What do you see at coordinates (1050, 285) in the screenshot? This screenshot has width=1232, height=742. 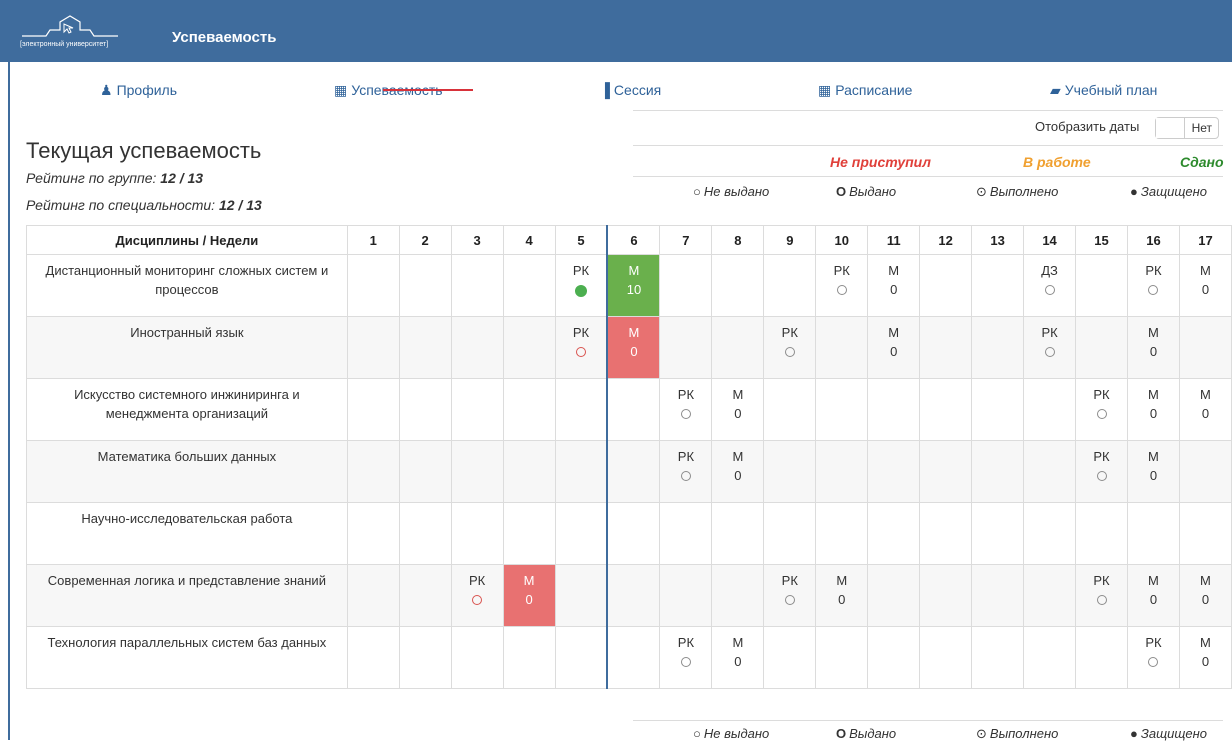 I see `week-cell: ДЗ` at bounding box center [1050, 285].